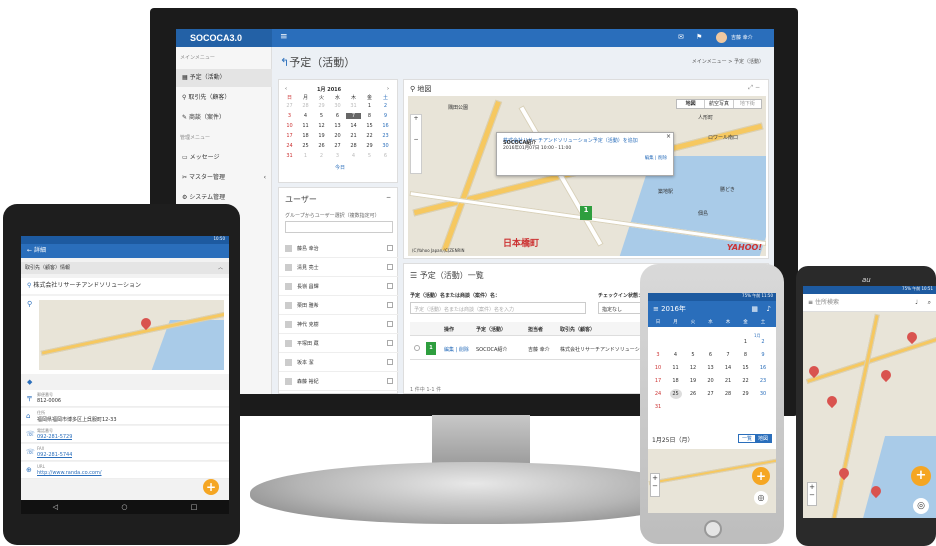 This screenshot has width=936, height=546. What do you see at coordinates (711, 368) in the screenshot?
I see `calendar-day: 13` at bounding box center [711, 368].